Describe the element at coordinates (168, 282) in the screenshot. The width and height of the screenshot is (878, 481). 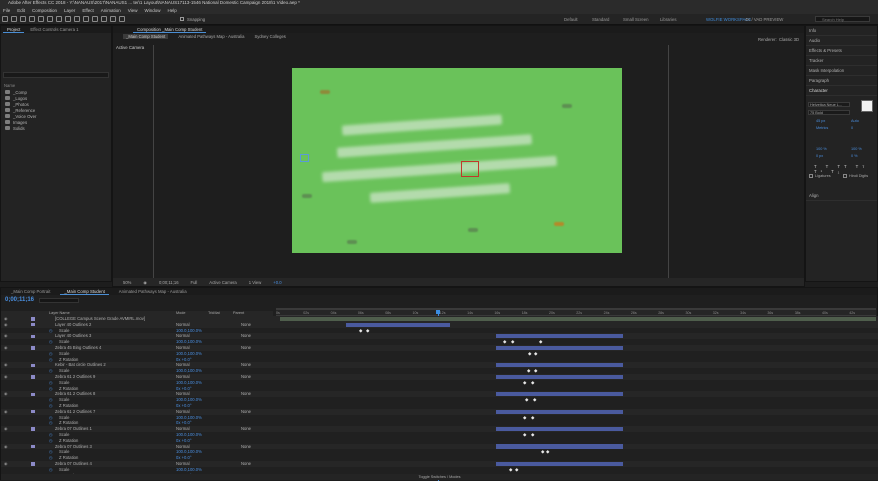
I see `current-time: 0;00;11;16` at that location.